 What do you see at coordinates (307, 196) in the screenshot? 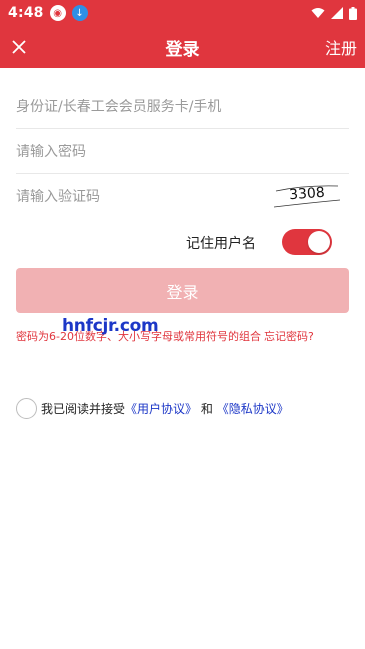
I see `captcha-image: 3308` at bounding box center [307, 196].